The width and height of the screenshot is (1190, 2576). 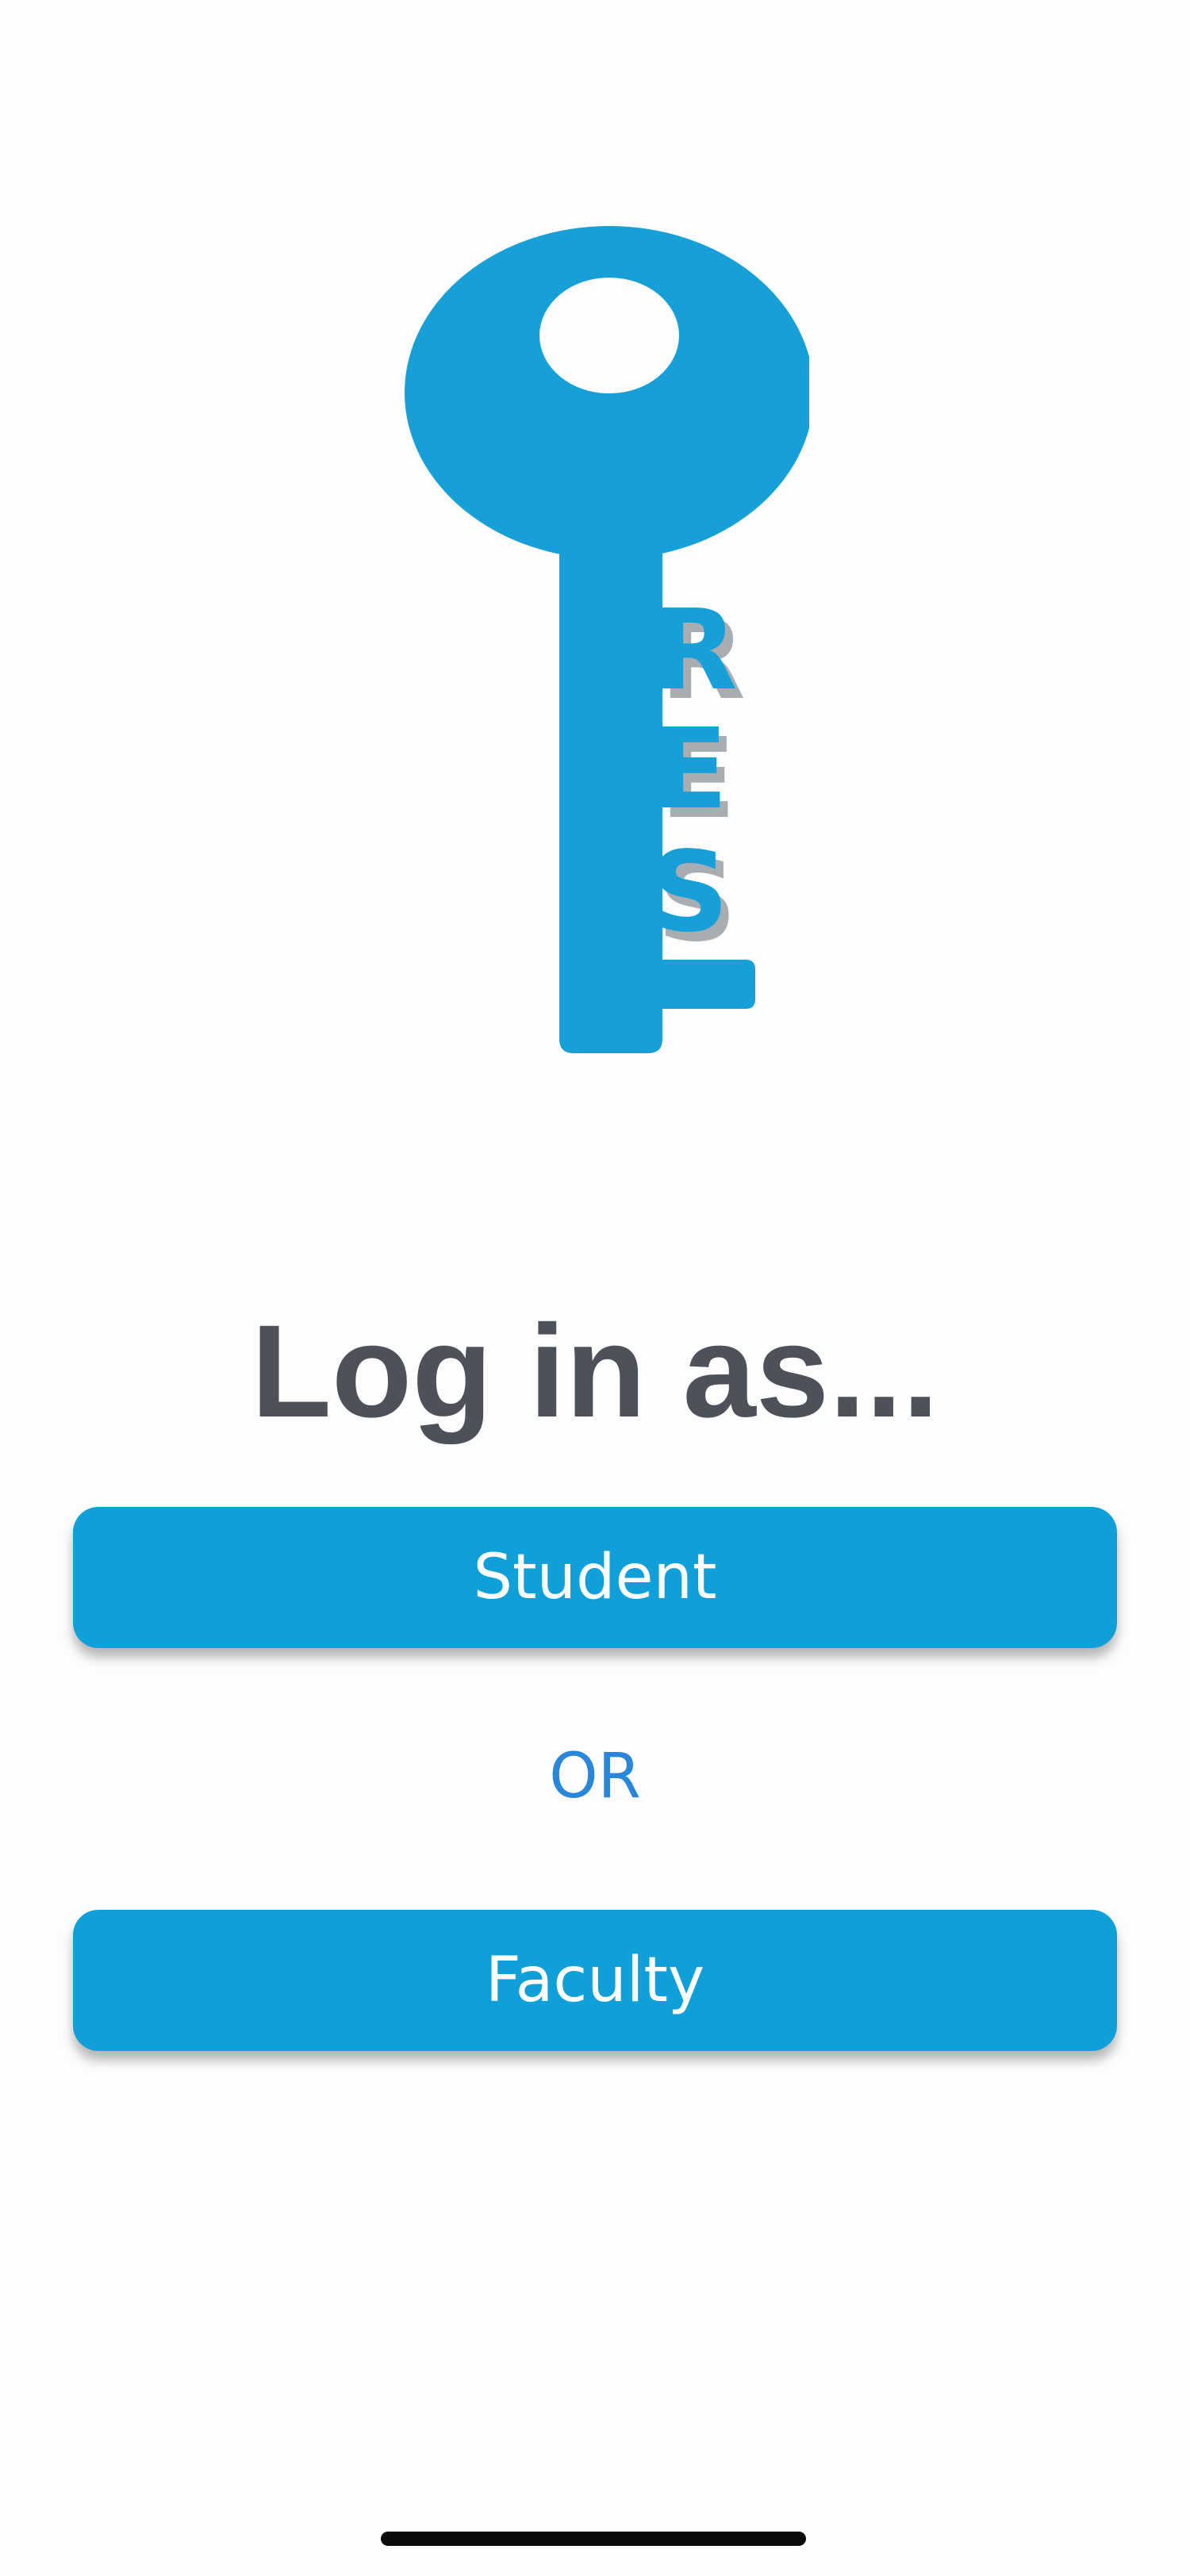 What do you see at coordinates (689, 892) in the screenshot?
I see `key-letter-s: S` at bounding box center [689, 892].